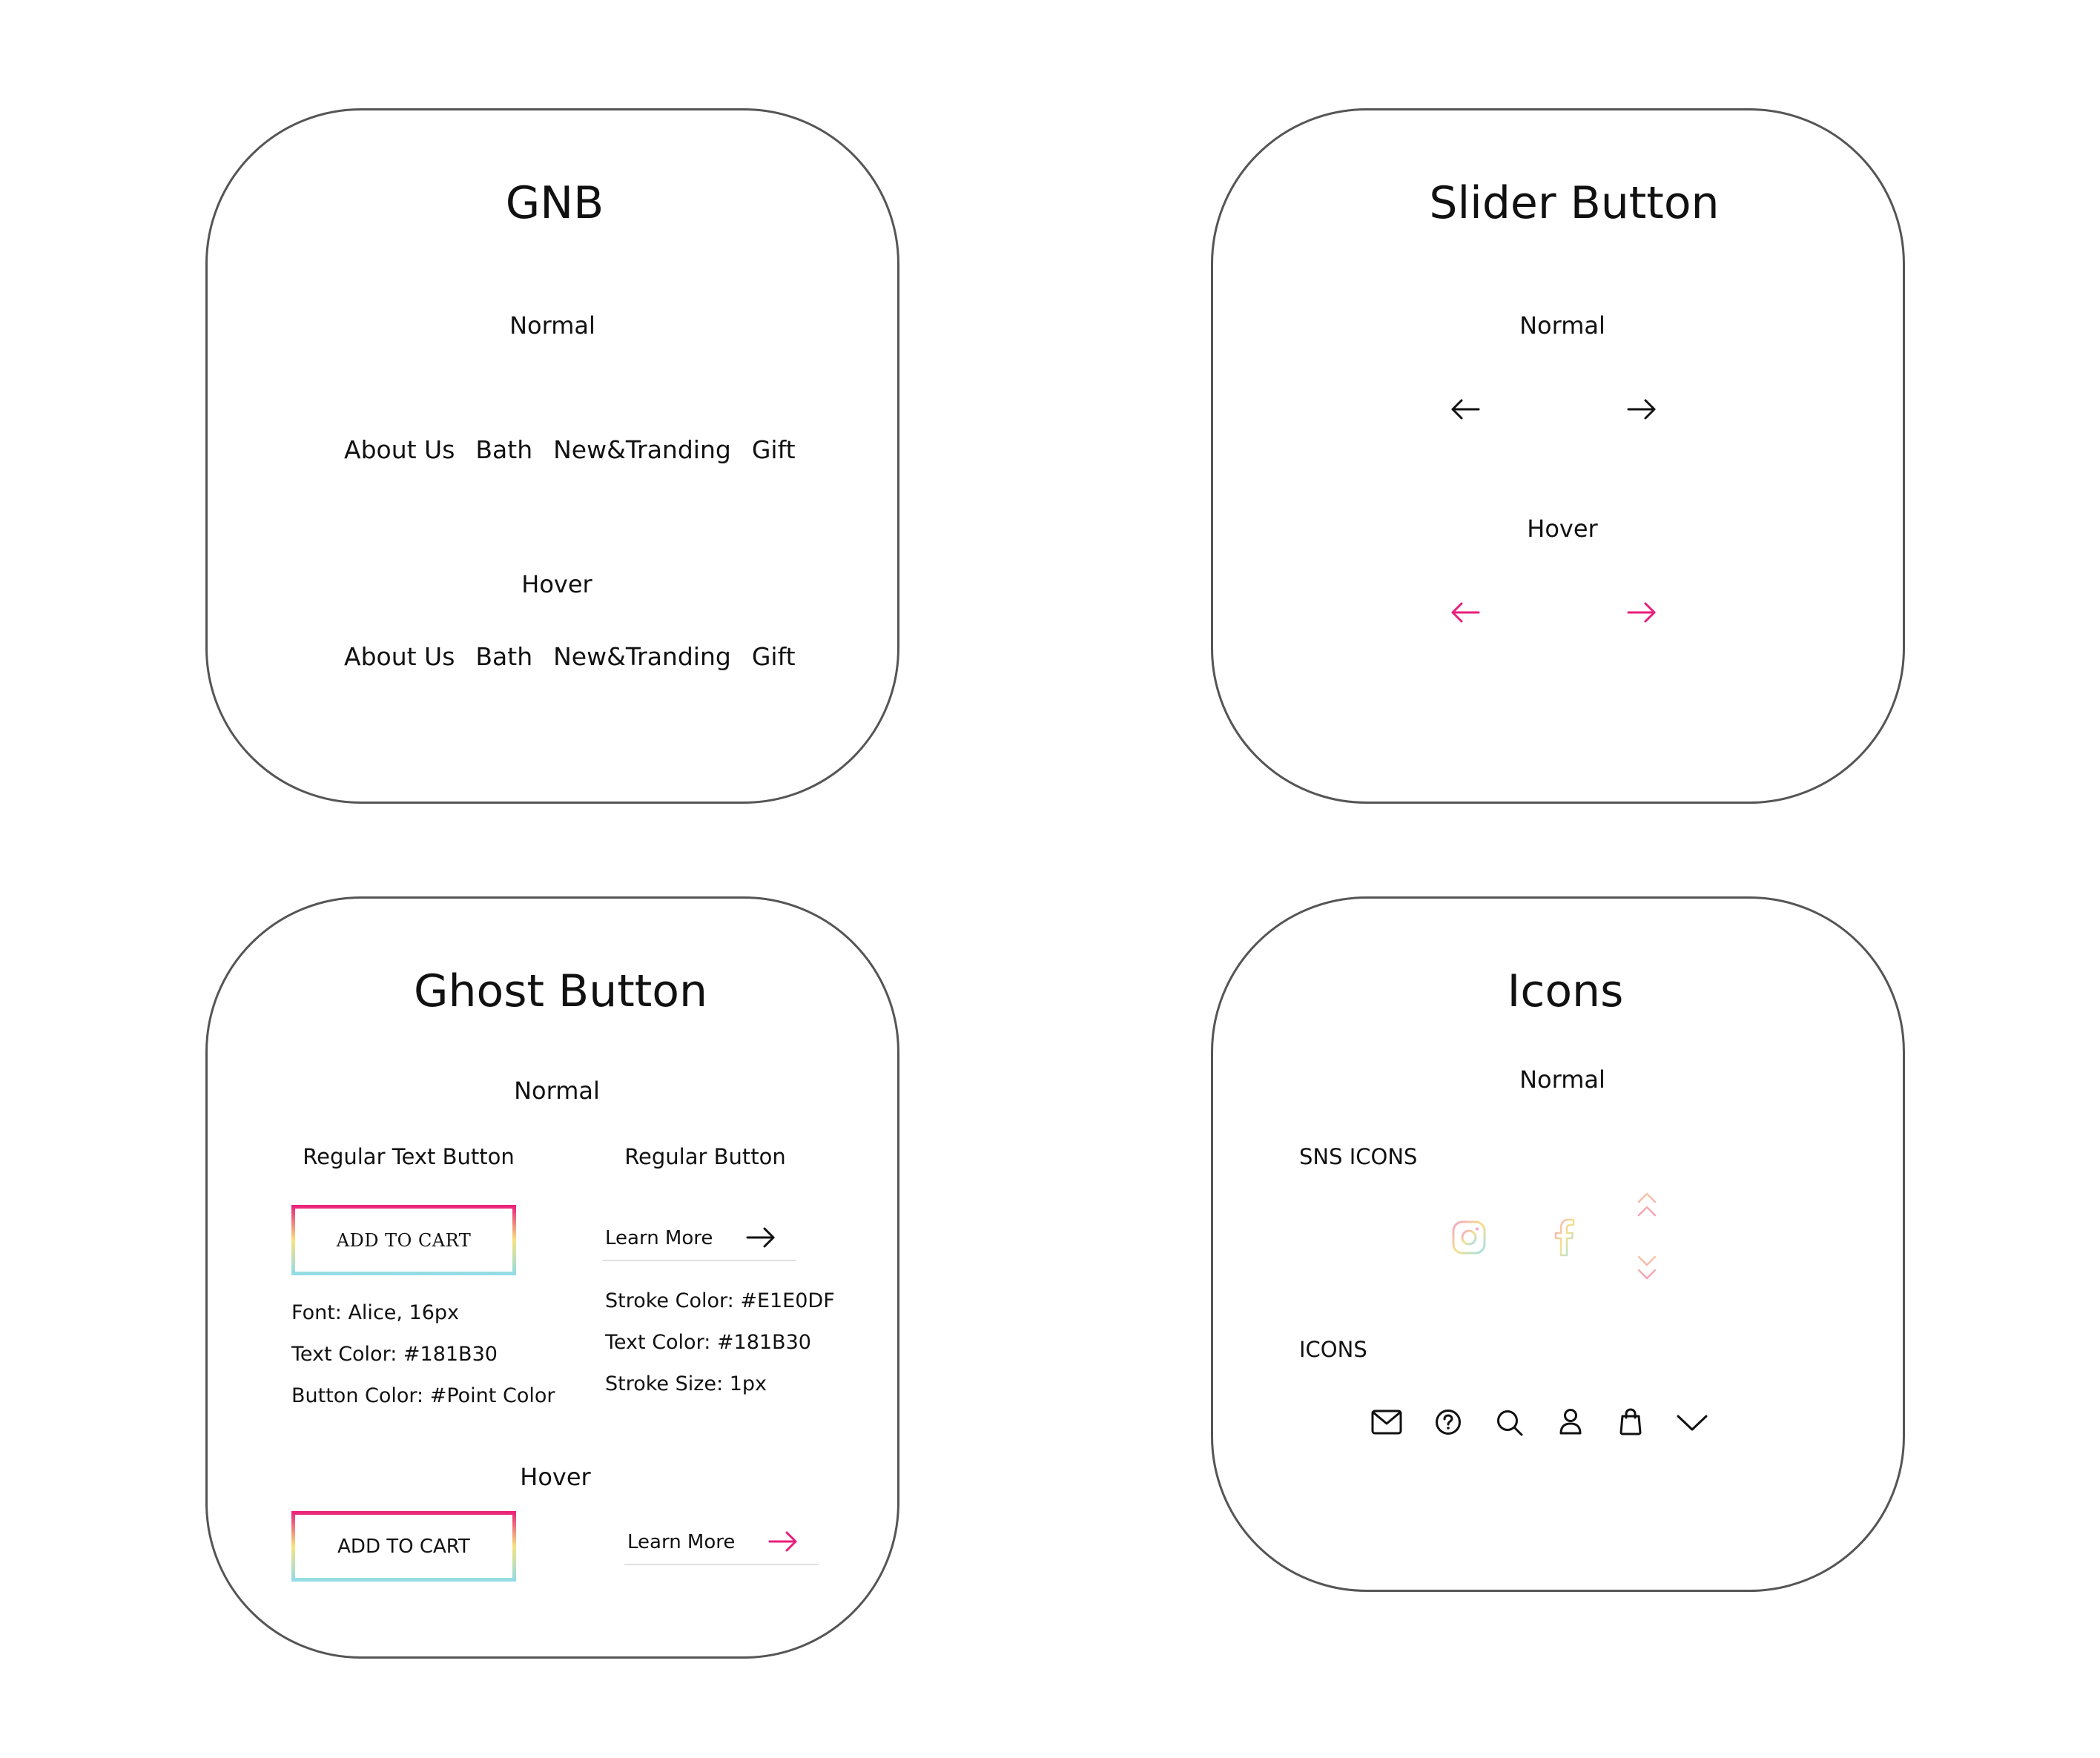 The image size is (2100, 1758). What do you see at coordinates (1558, 456) in the screenshot?
I see `slider-card: Slider Button Normal Hover` at bounding box center [1558, 456].